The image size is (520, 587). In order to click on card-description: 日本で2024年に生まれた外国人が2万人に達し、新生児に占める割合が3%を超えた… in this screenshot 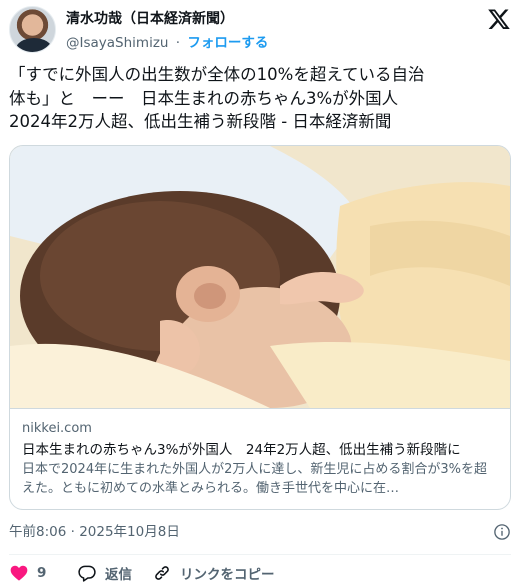, I will do `click(254, 479)`.